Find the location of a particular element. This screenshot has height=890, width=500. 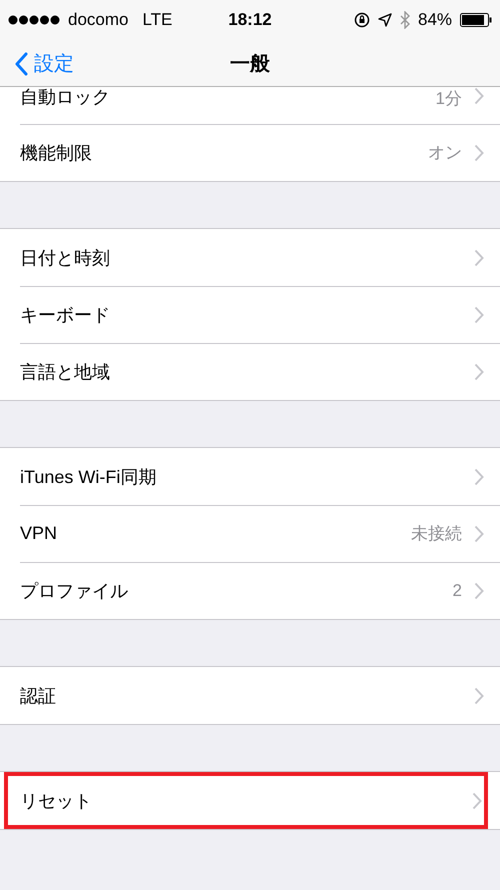

settings-row: 認証 is located at coordinates (250, 695).